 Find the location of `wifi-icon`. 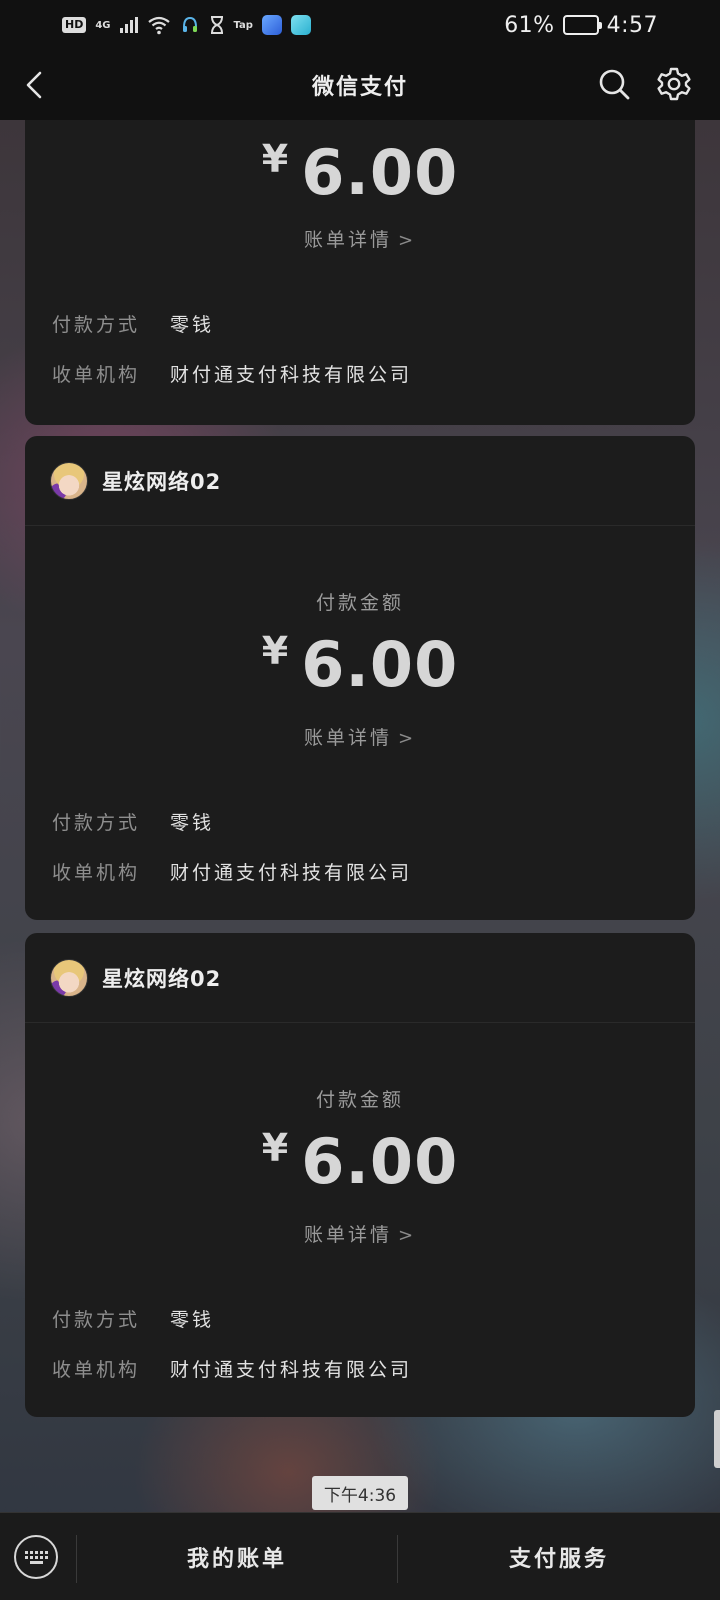

wifi-icon is located at coordinates (158, 25).